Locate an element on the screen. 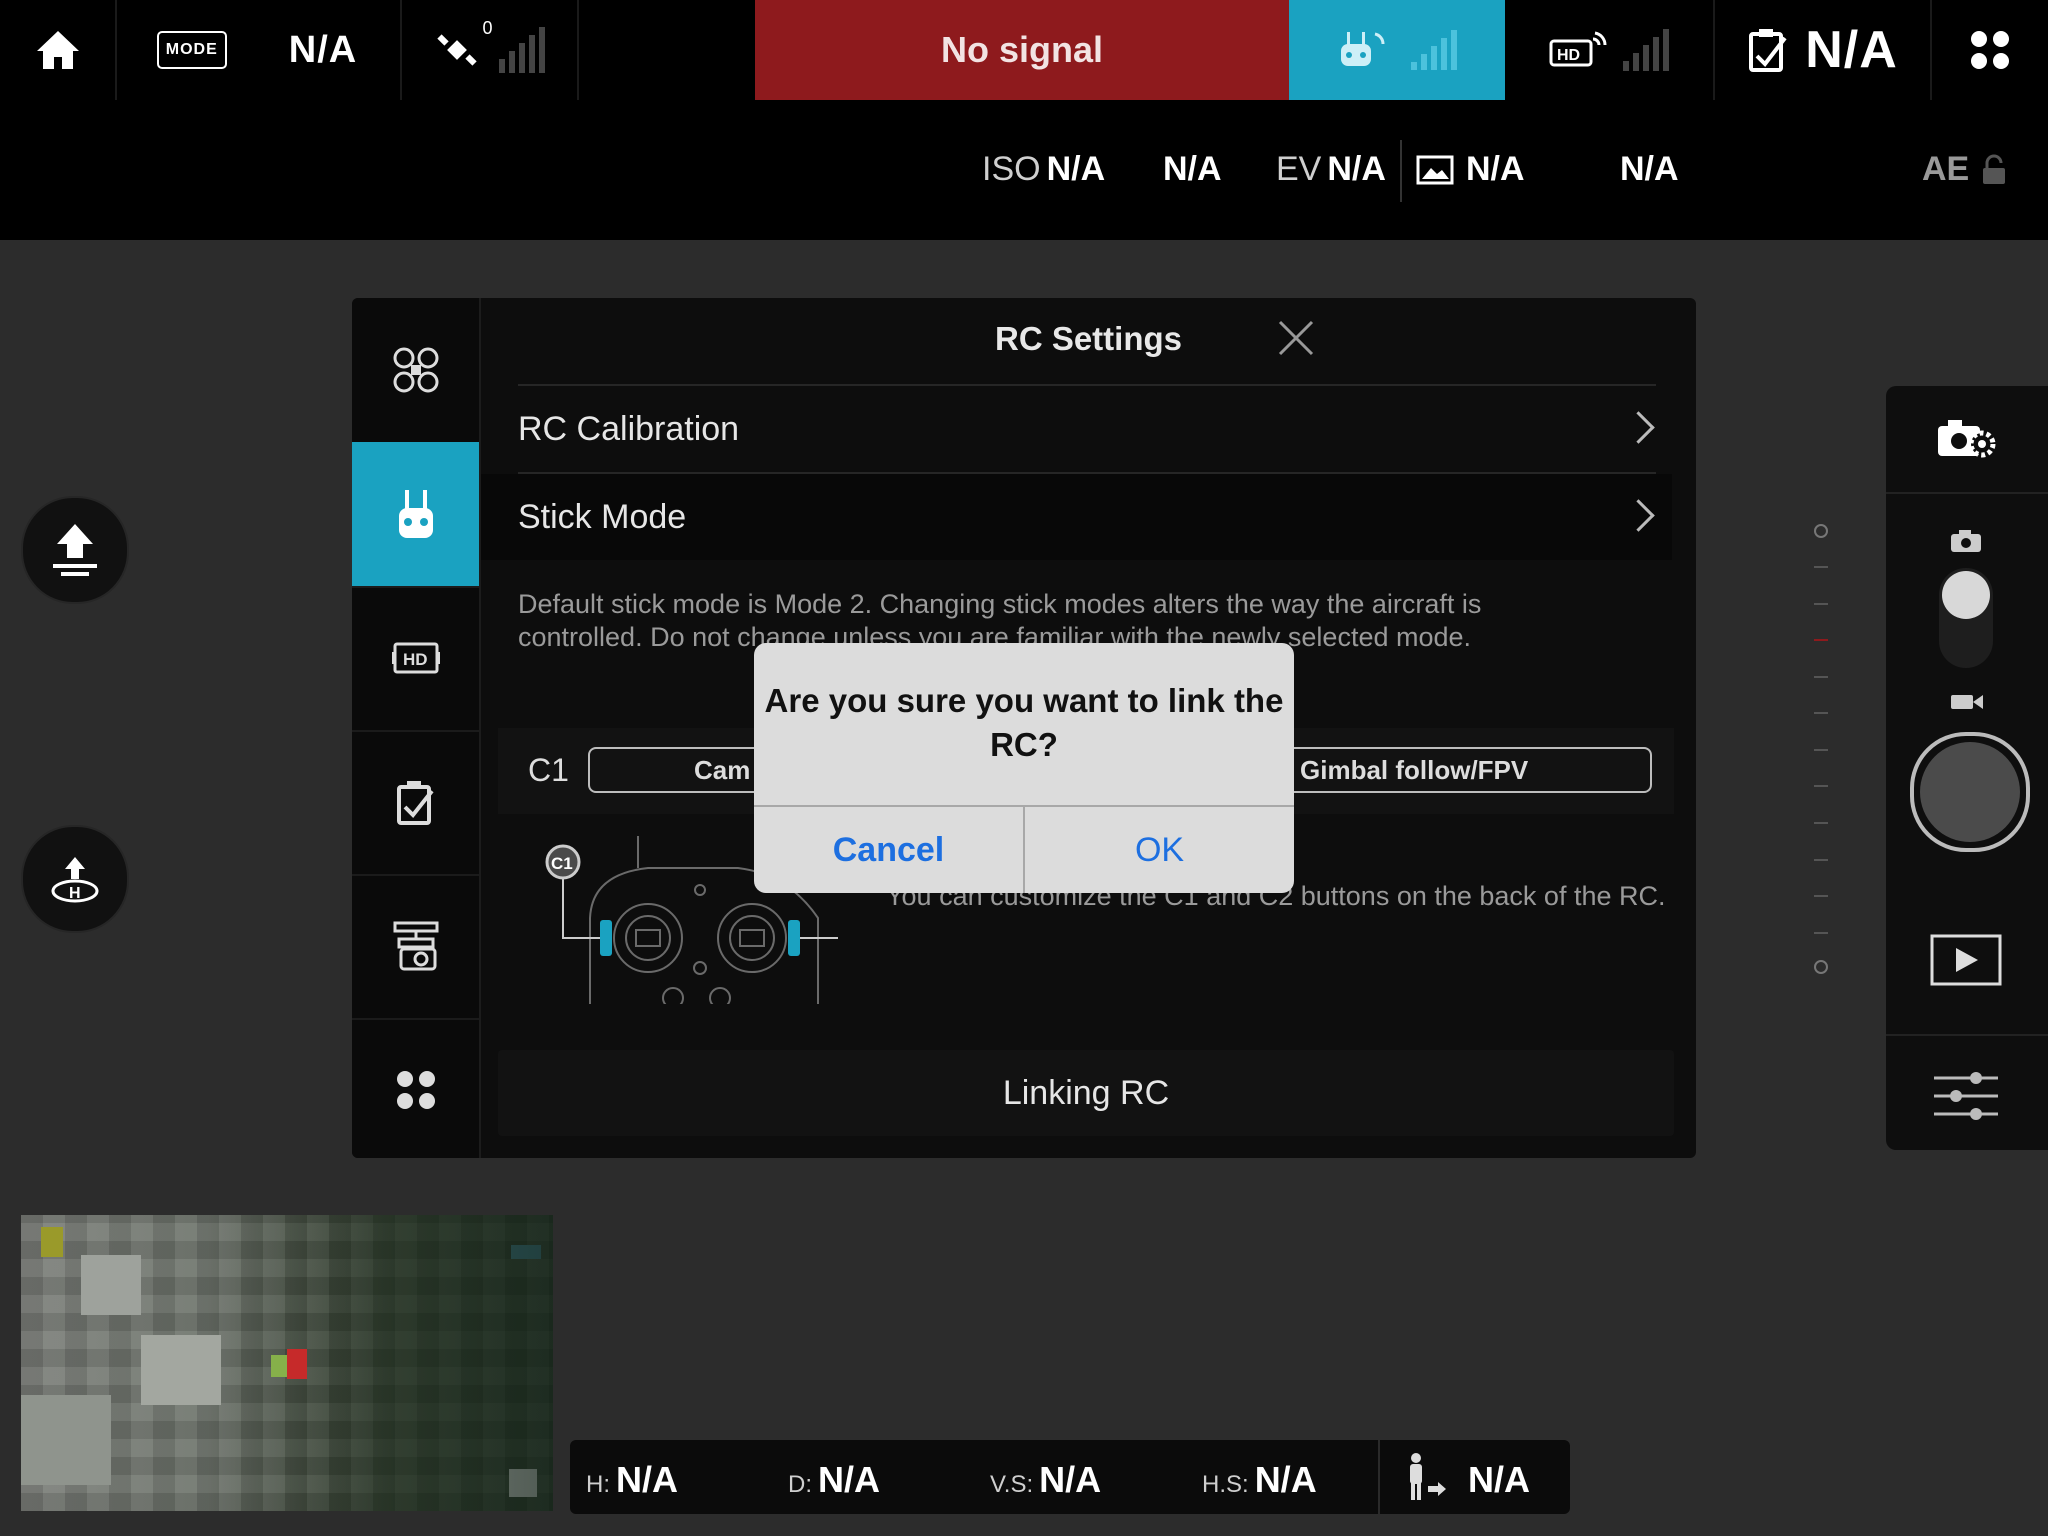 The height and width of the screenshot is (1536, 2048). more-icon is located at coordinates (415, 1090).